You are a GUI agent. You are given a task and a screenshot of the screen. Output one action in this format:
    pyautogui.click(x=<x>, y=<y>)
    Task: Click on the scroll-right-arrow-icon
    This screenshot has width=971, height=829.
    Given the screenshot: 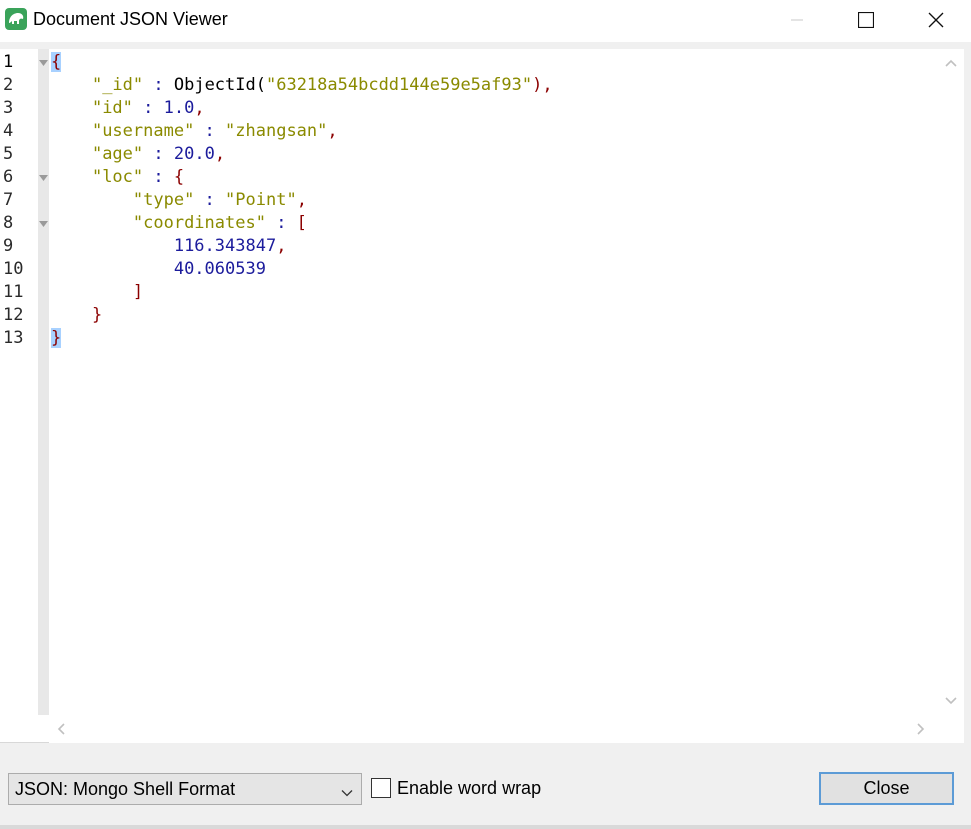 What is the action you would take?
    pyautogui.click(x=921, y=729)
    